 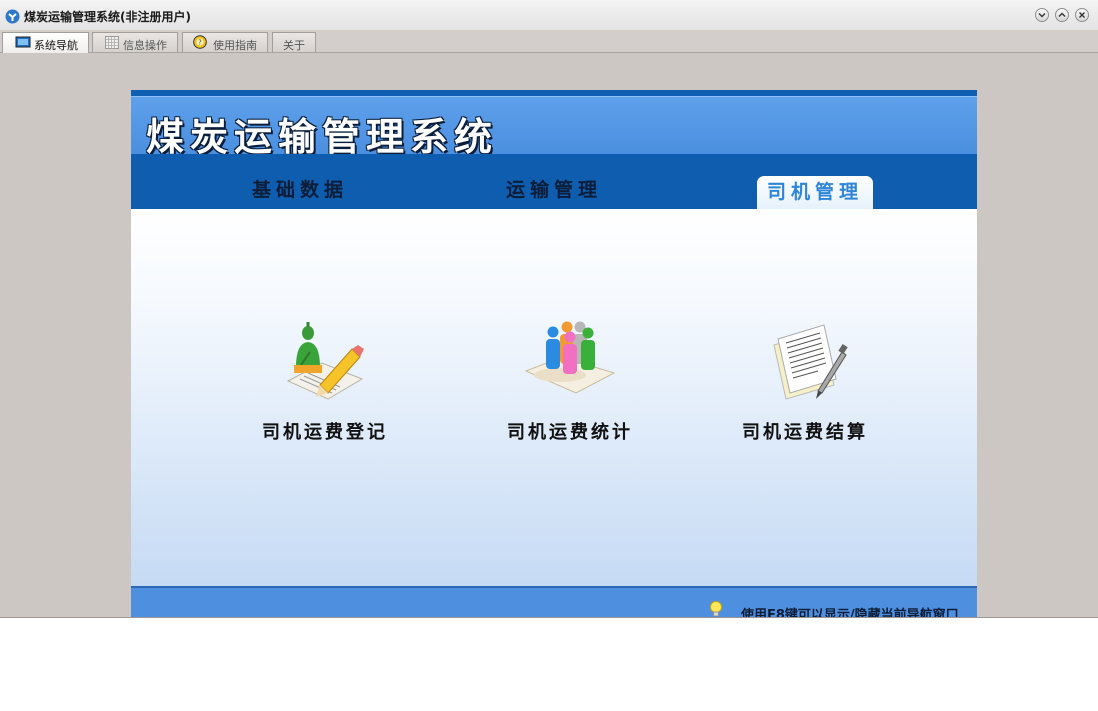 What do you see at coordinates (554, 601) in the screenshot?
I see `panel-footer: 使用F8键可以显示/隐藏当前导航窗口` at bounding box center [554, 601].